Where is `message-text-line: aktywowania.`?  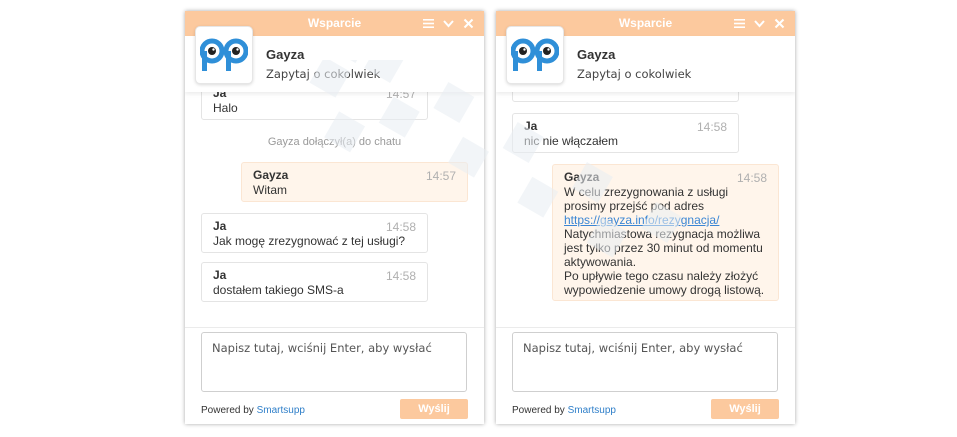 message-text-line: aktywowania. is located at coordinates (600, 262).